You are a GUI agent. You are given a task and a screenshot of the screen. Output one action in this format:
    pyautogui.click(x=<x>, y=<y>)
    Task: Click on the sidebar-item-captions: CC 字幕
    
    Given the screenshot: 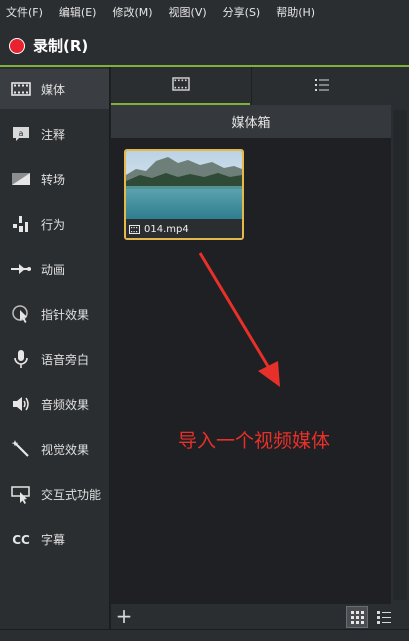 What is the action you would take?
    pyautogui.click(x=54, y=539)
    